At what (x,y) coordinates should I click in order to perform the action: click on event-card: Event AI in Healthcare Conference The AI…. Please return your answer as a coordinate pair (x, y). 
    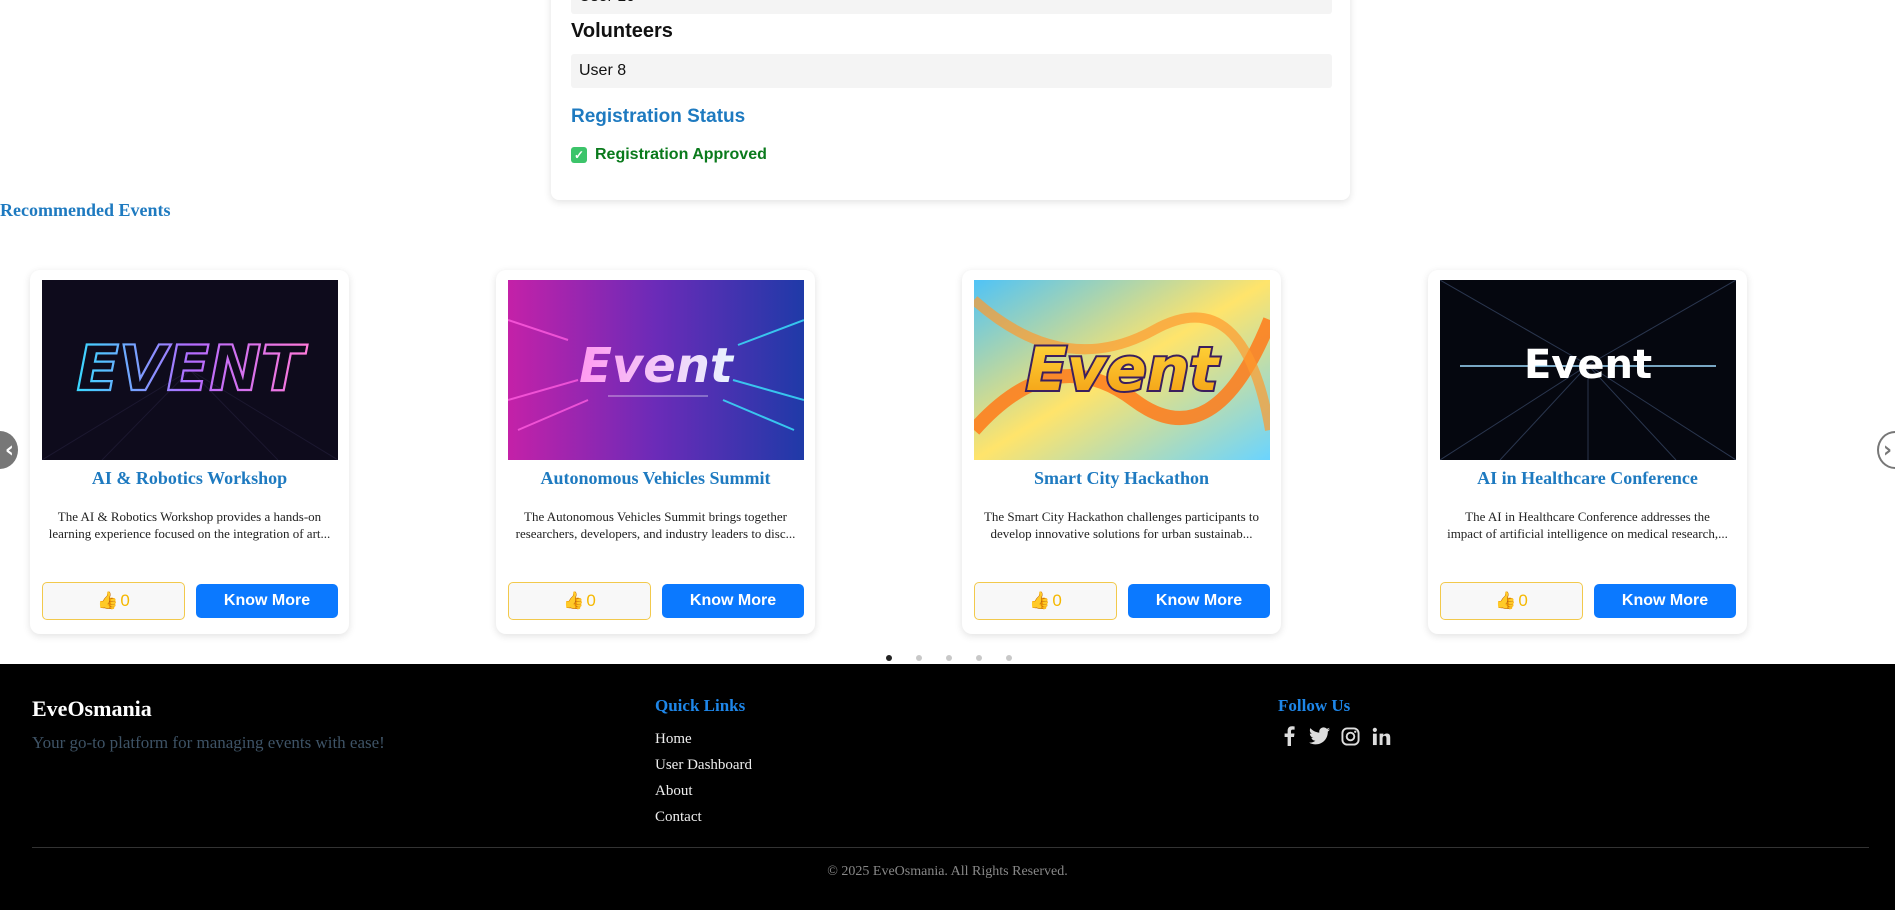
    Looking at the image, I should click on (1587, 452).